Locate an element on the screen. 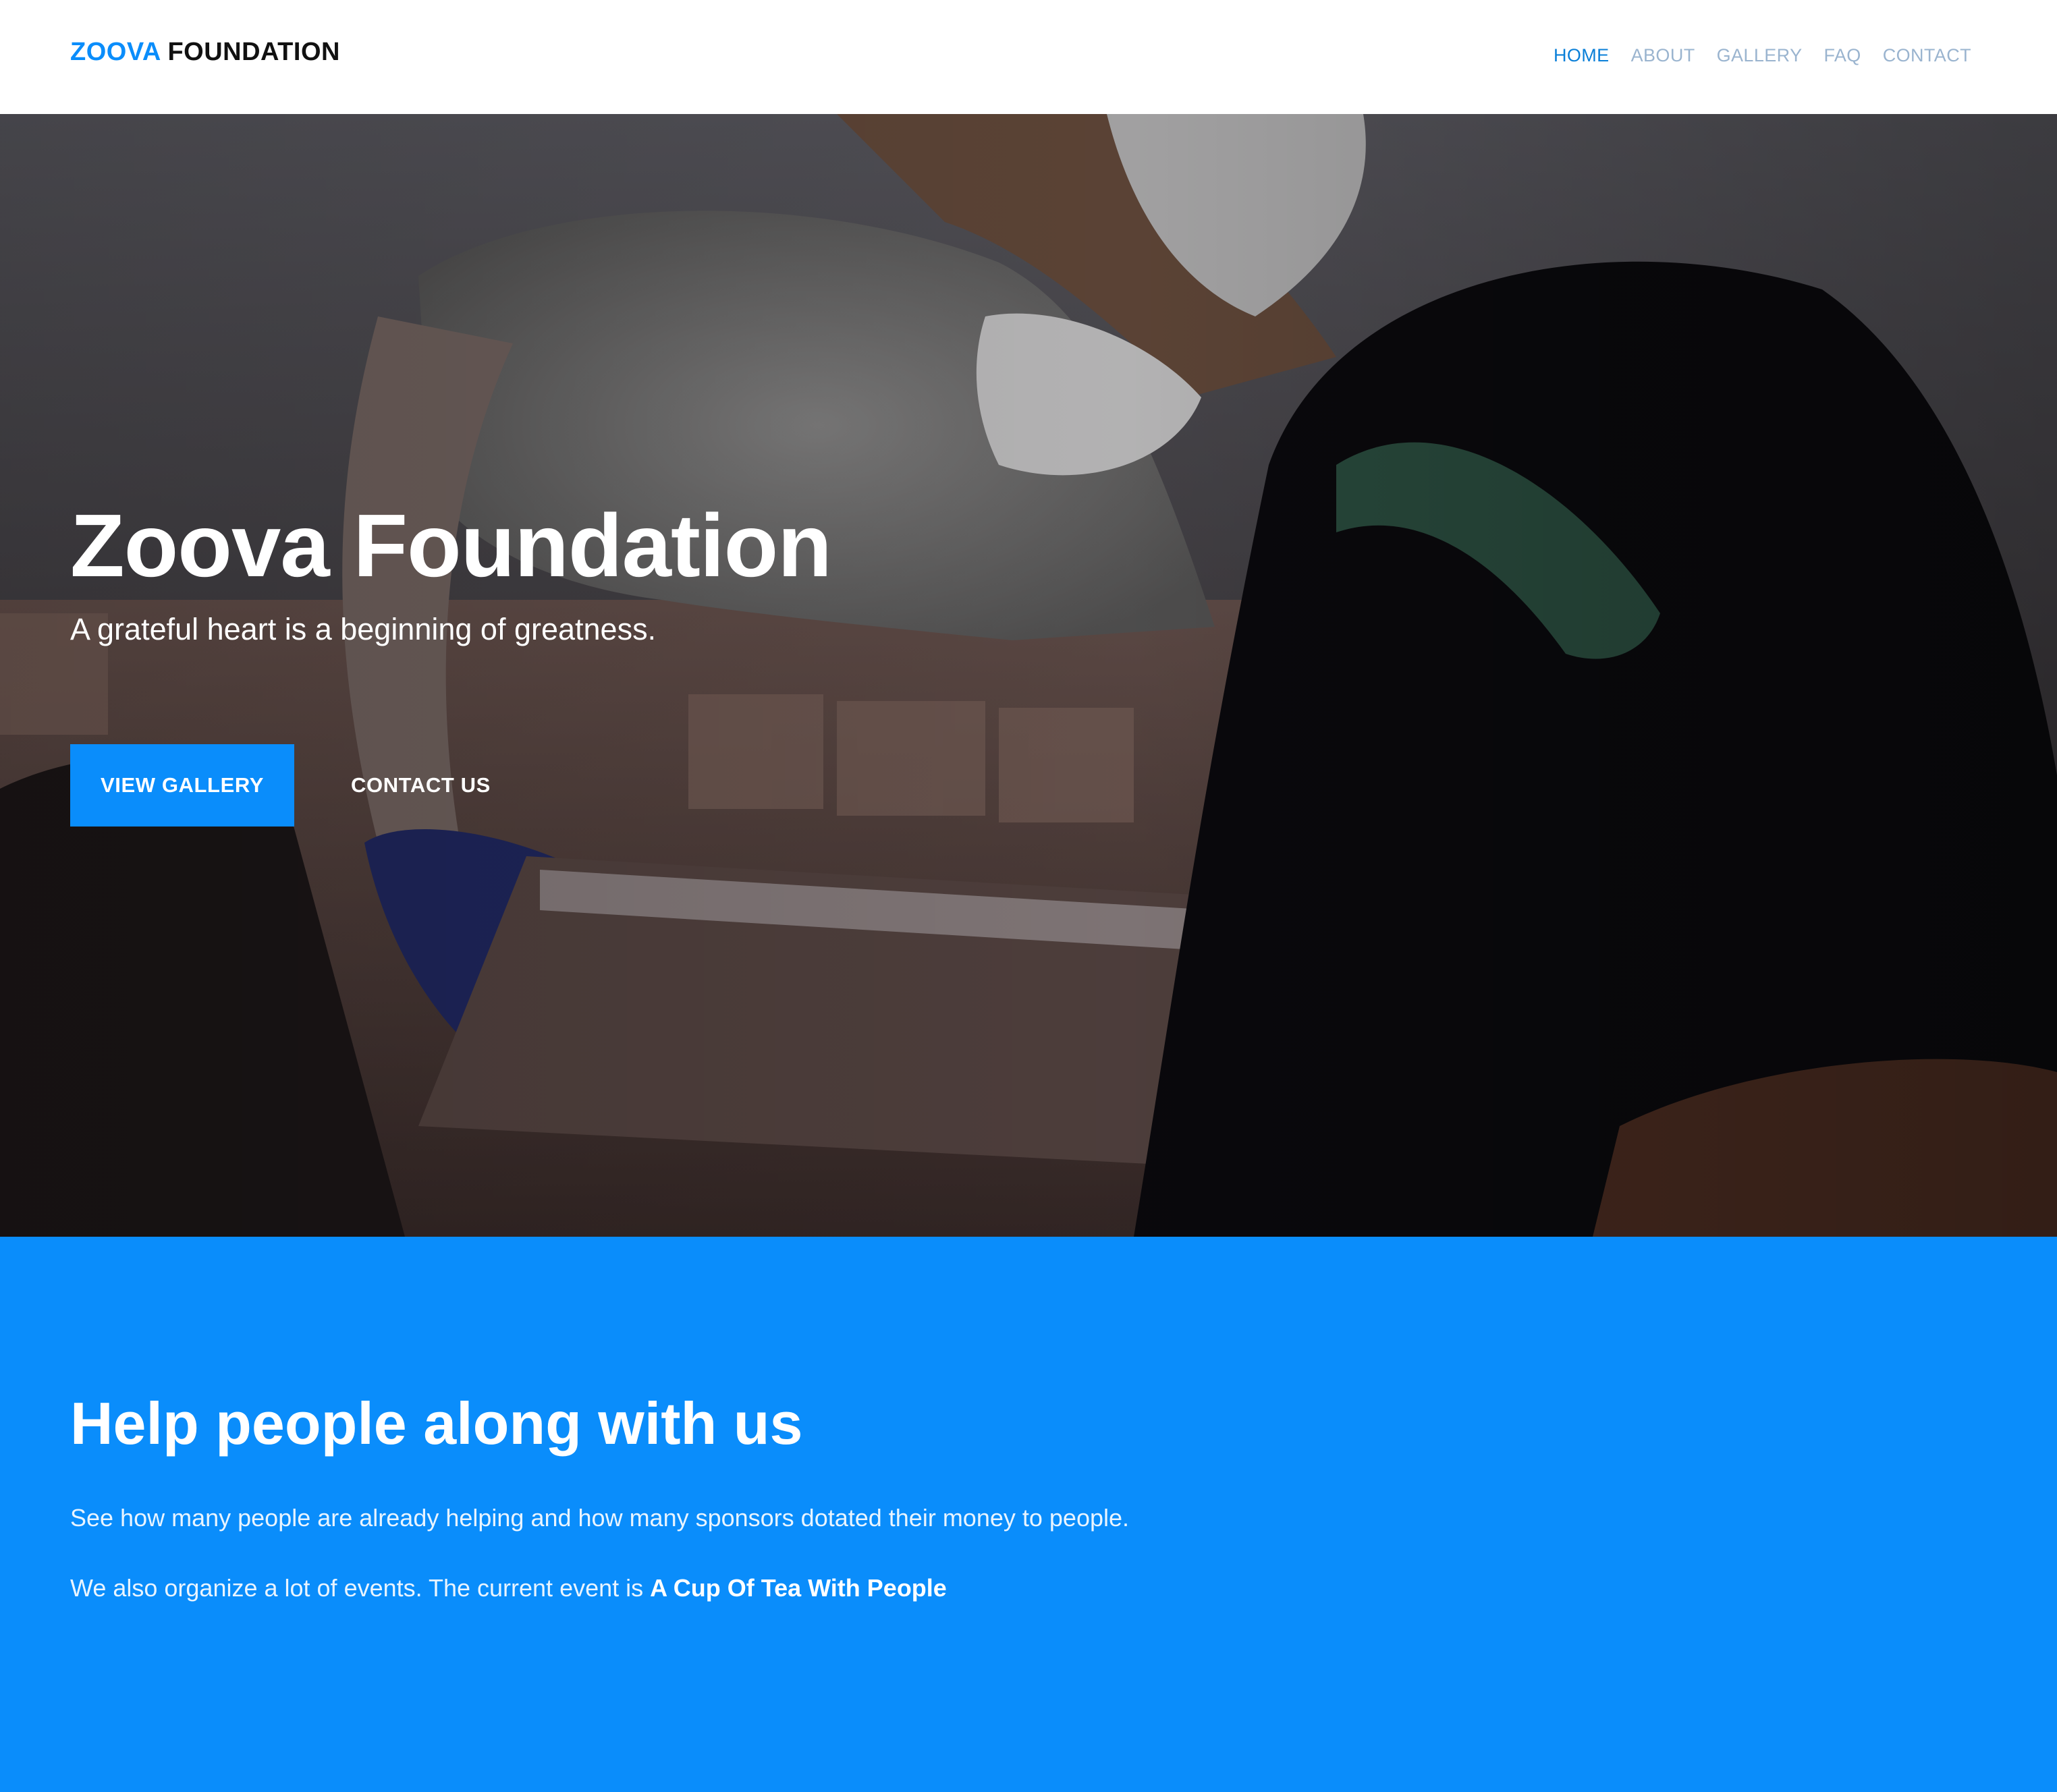 This screenshot has height=1792, width=2057. view-gallery-button: VIEW GALLERY is located at coordinates (182, 785).